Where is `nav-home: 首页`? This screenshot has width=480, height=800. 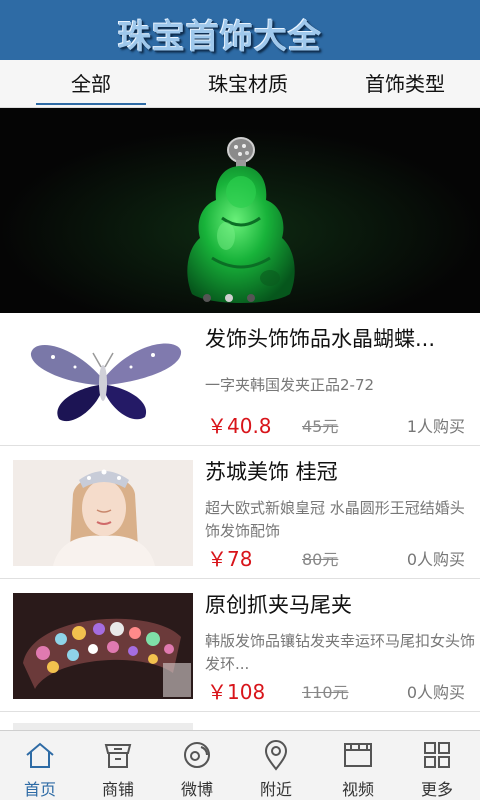 nav-home: 首页 is located at coordinates (40, 765).